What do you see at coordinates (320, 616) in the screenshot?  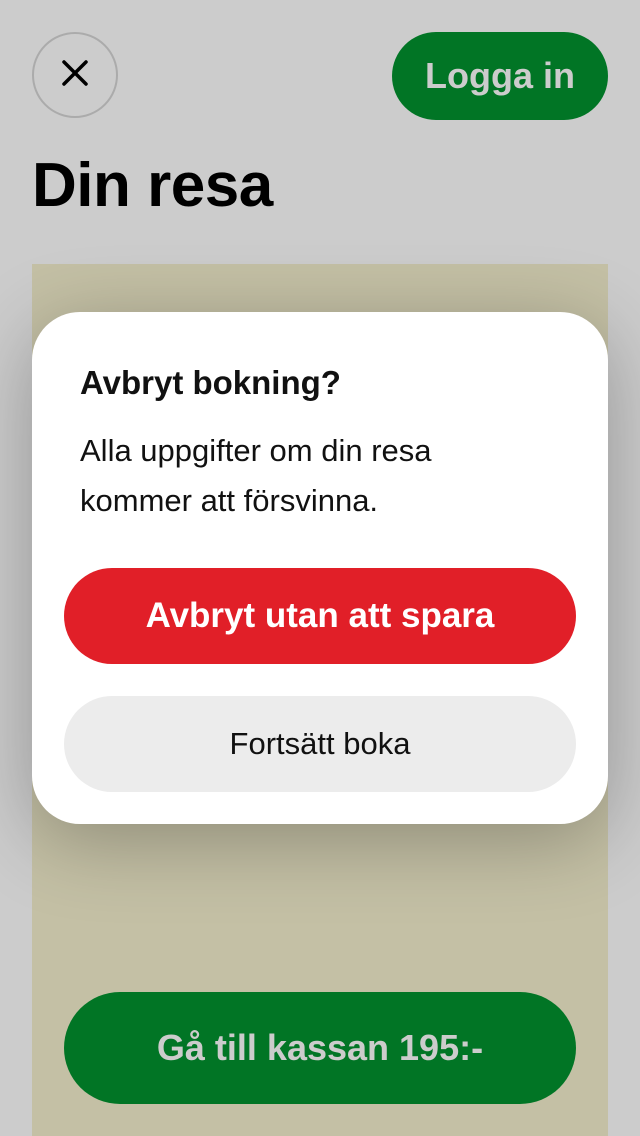 I see `cancel-without-saving-button: Avbryt utan att spara` at bounding box center [320, 616].